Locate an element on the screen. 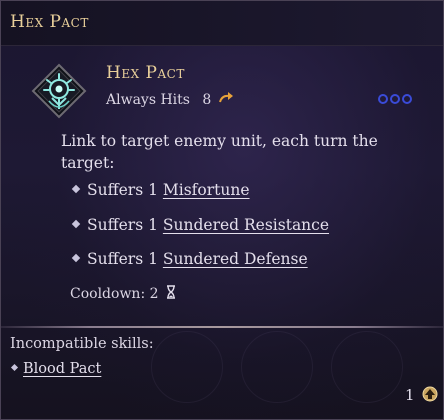  effect-link-misfortune: Misfortune is located at coordinates (206, 190).